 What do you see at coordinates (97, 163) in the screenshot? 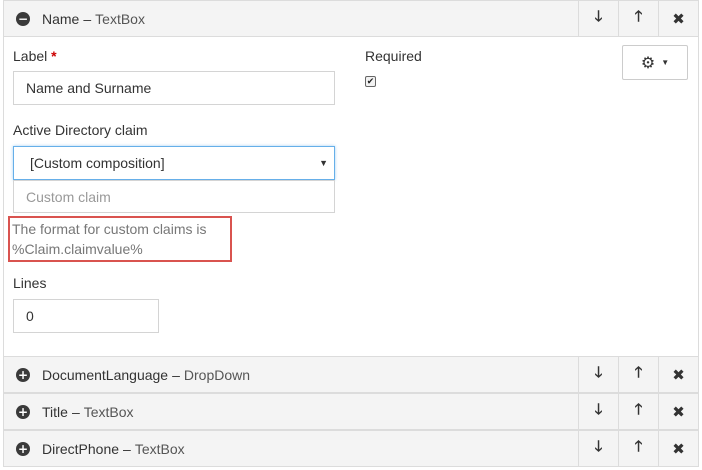
I see `ad-claim-selected-value: [Custom composition]` at bounding box center [97, 163].